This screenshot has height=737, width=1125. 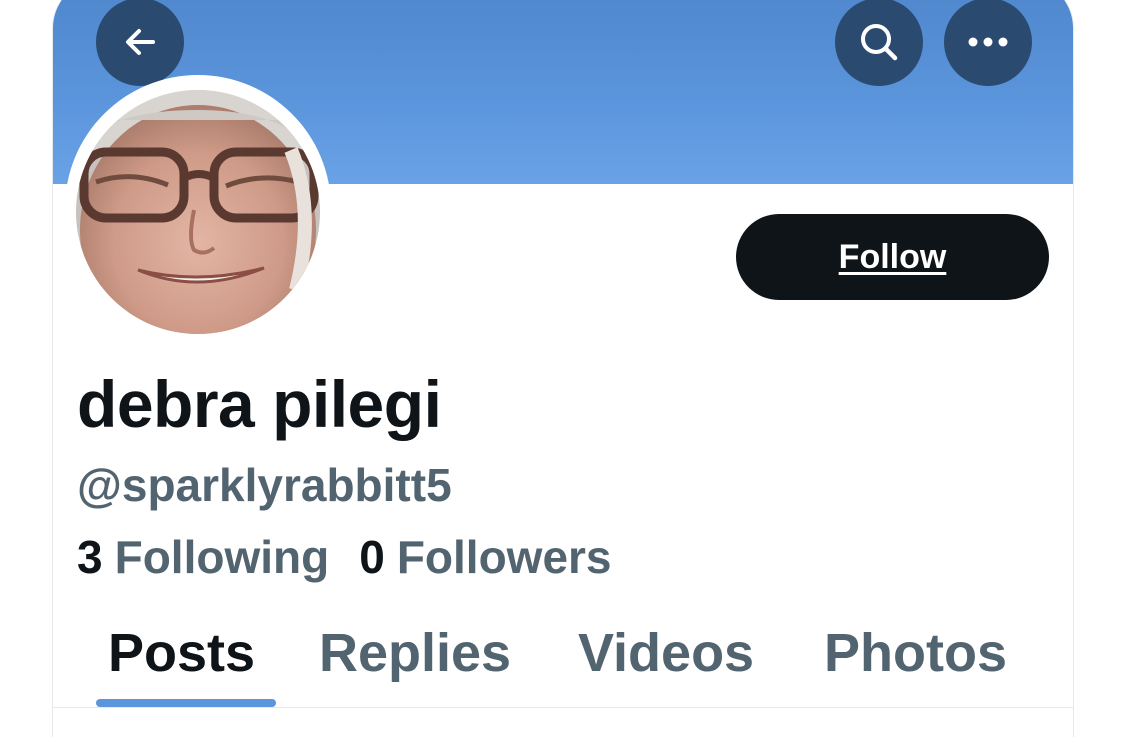 I want to click on search-button, so click(x=879, y=43).